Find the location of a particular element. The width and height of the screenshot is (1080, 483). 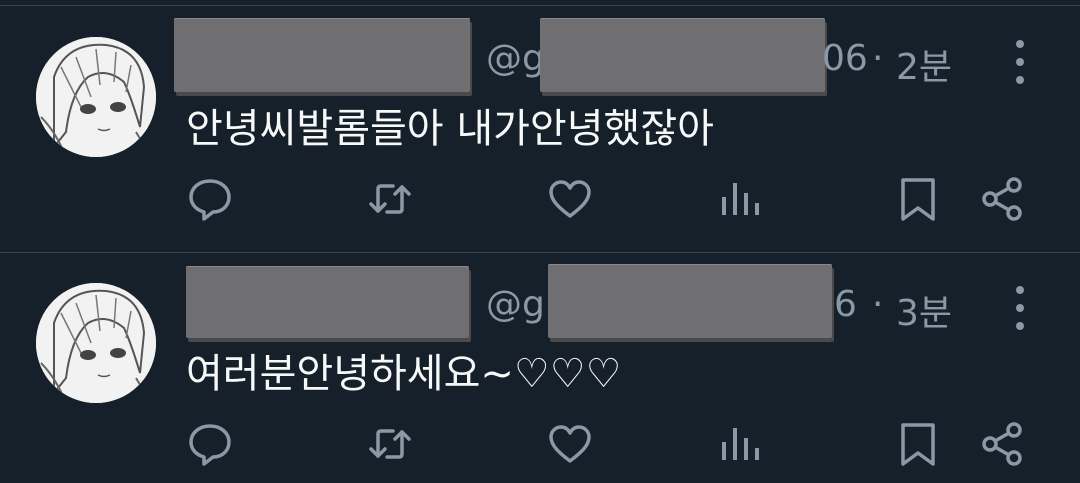

timestamp: 3분 is located at coordinates (924, 310).